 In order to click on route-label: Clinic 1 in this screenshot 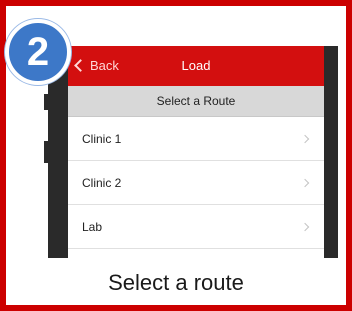, I will do `click(102, 138)`.